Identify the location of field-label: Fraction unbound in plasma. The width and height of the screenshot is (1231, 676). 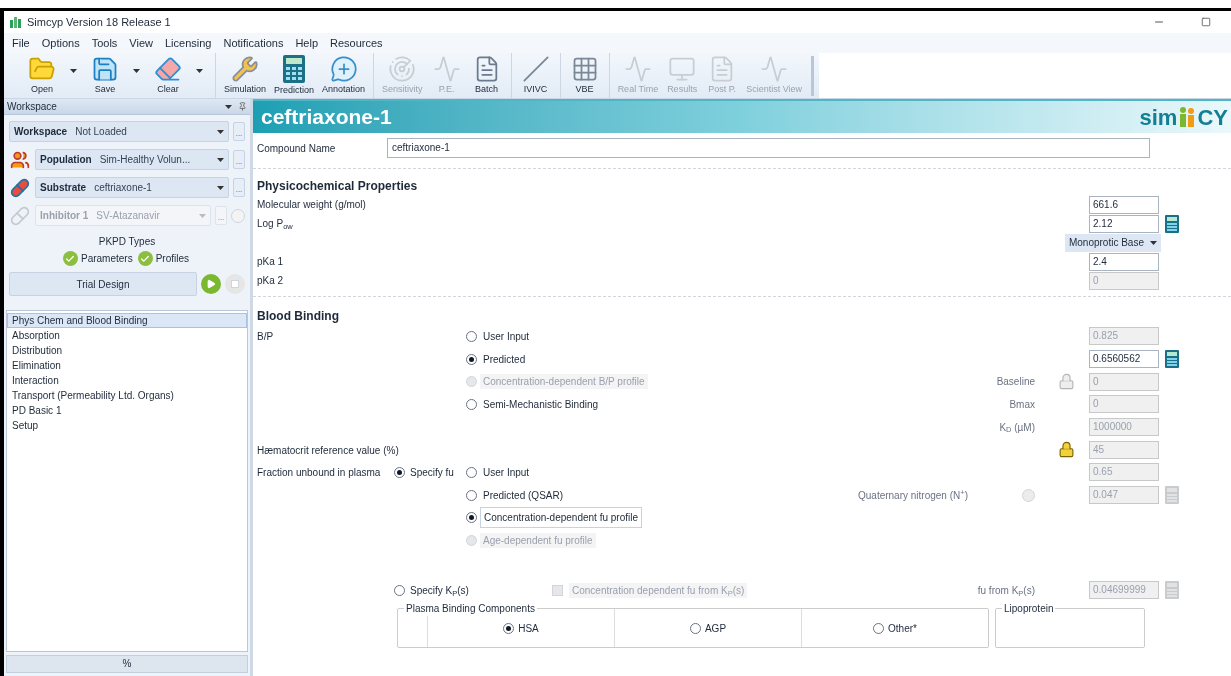
(319, 473).